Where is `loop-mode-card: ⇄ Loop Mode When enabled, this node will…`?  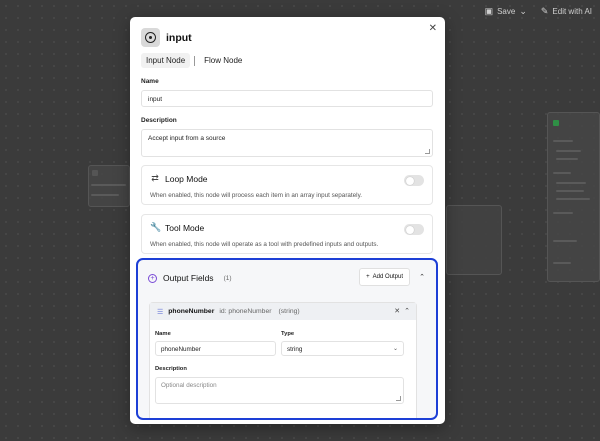 loop-mode-card: ⇄ Loop Mode When enabled, this node will… is located at coordinates (287, 185).